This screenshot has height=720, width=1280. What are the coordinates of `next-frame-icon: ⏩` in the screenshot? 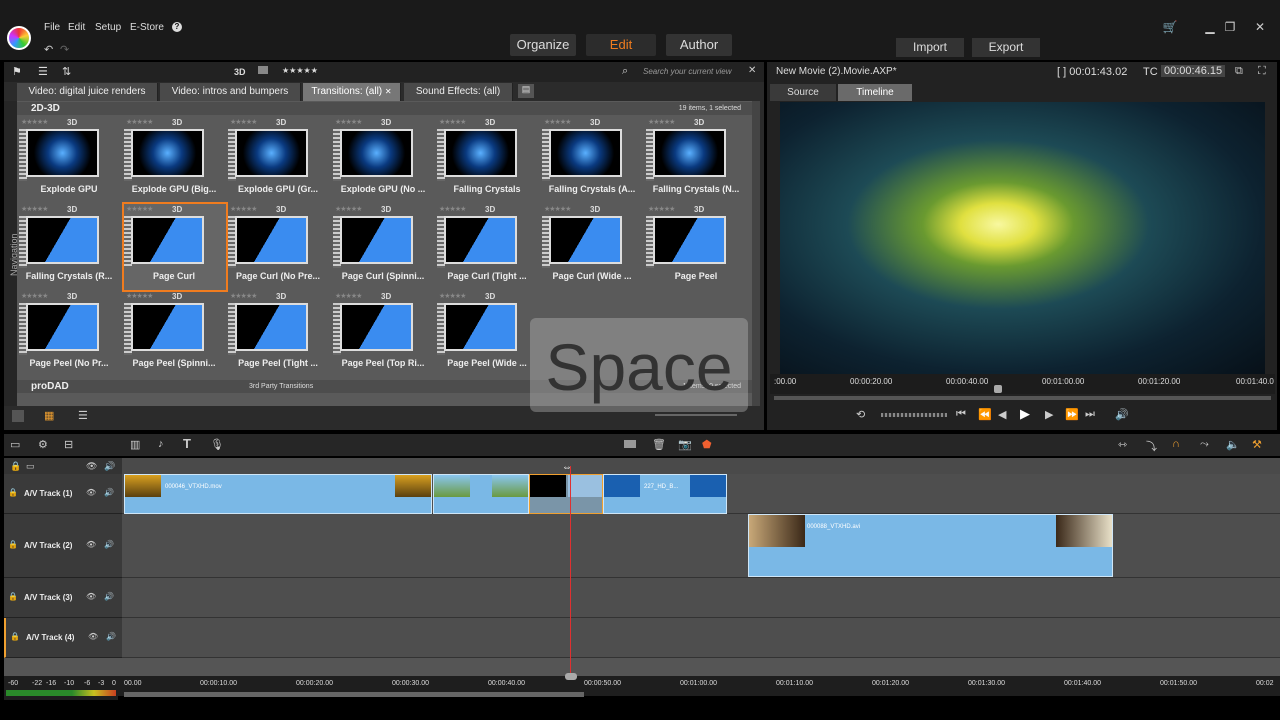 It's located at (1072, 414).